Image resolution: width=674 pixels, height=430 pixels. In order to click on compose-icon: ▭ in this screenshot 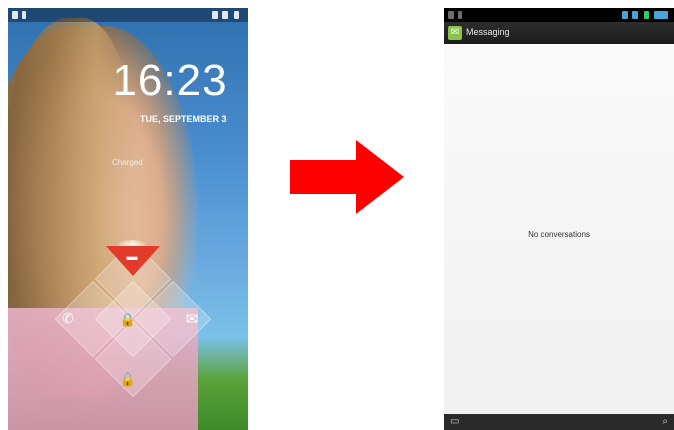, I will do `click(458, 422)`.